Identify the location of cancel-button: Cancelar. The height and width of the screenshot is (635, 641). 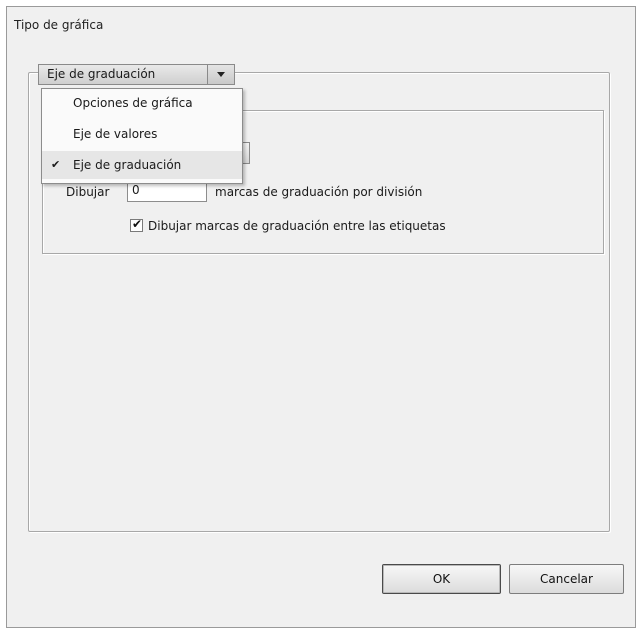
(566, 579).